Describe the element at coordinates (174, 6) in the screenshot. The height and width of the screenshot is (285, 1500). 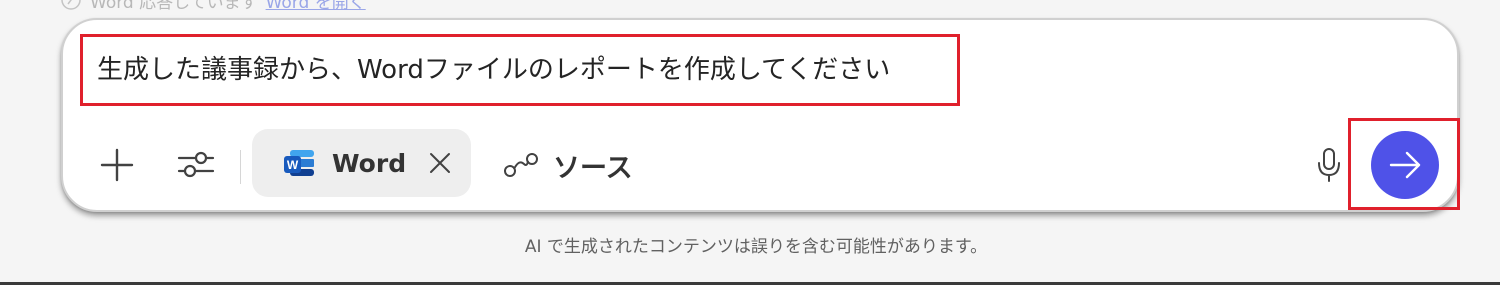
I see `status-text: Word 応答しています` at that location.